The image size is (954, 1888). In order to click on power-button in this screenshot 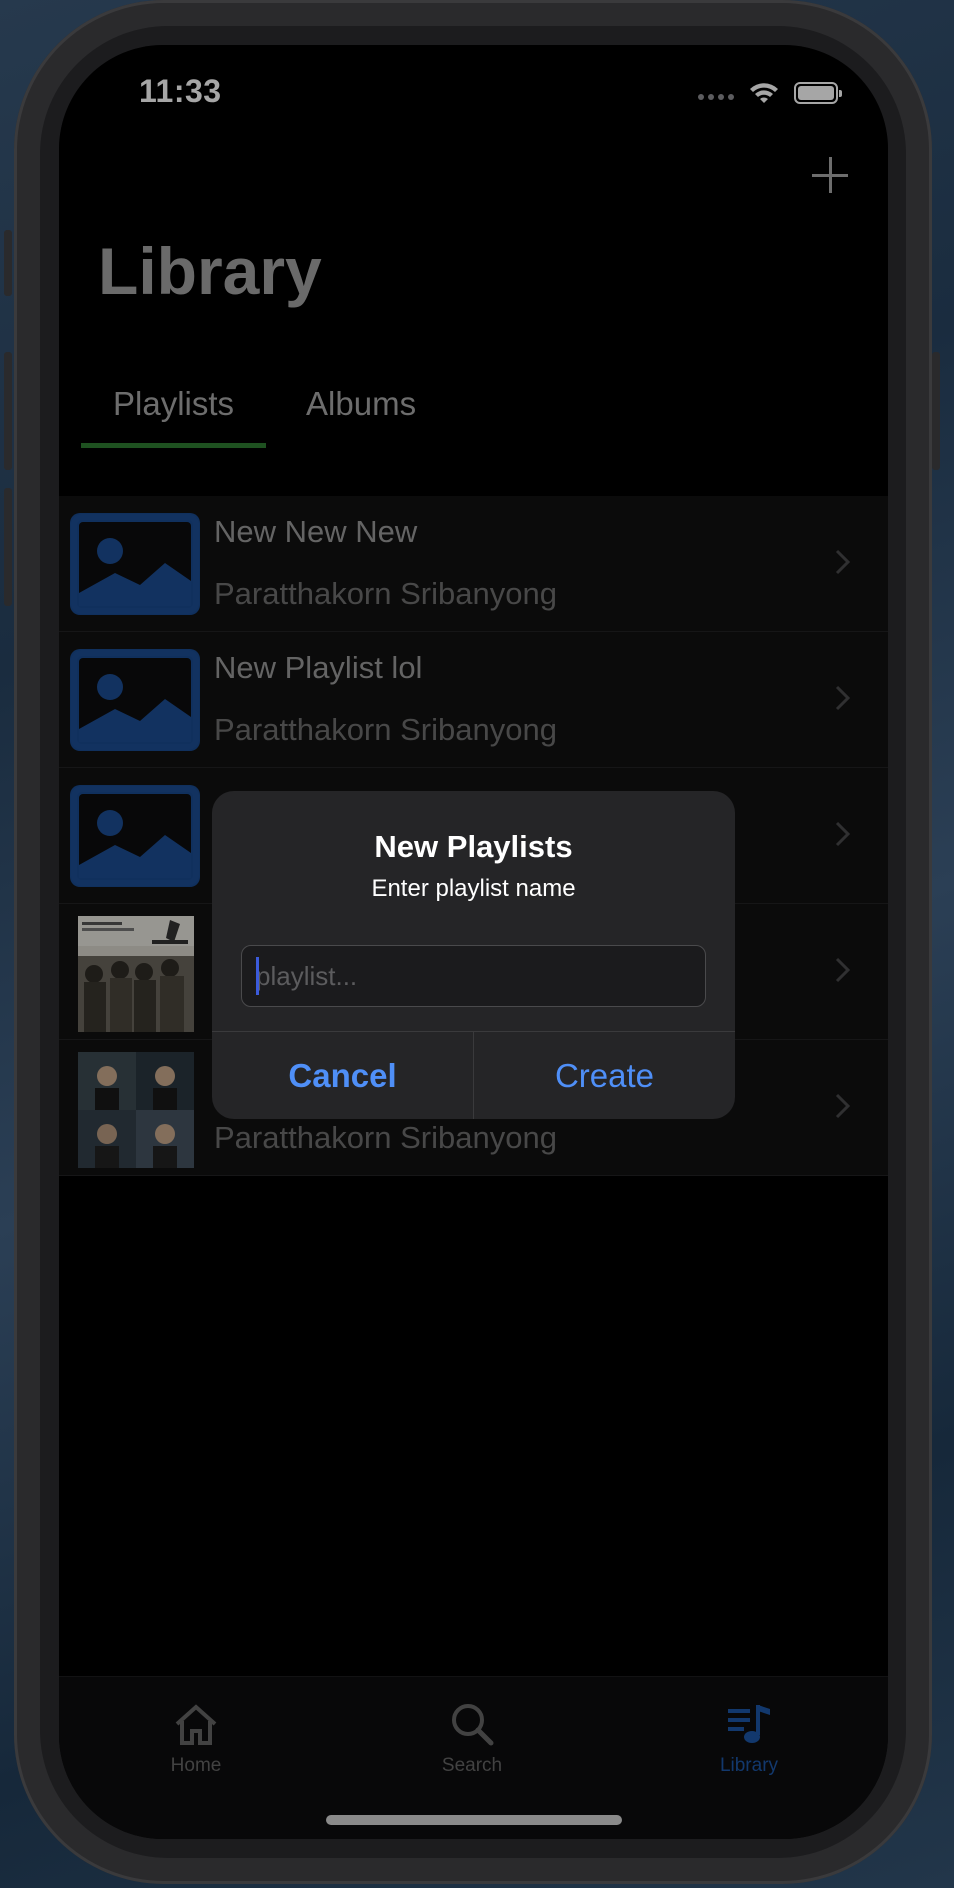, I will do `click(936, 411)`.